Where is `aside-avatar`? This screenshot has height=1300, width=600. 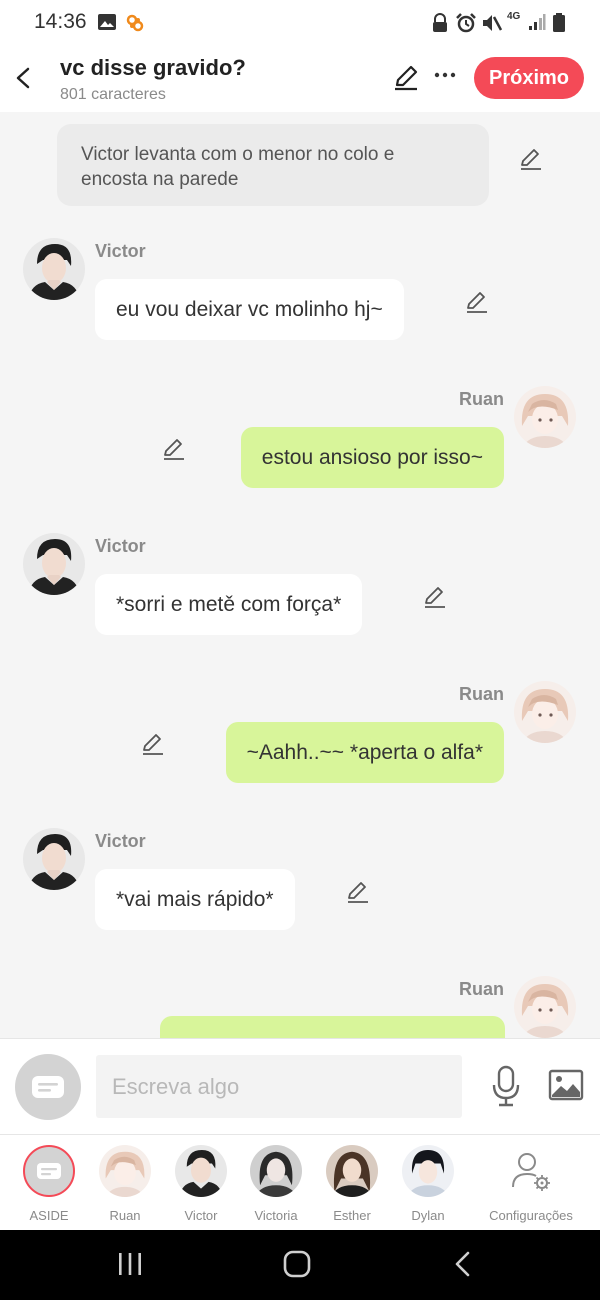
aside-avatar is located at coordinates (49, 1171).